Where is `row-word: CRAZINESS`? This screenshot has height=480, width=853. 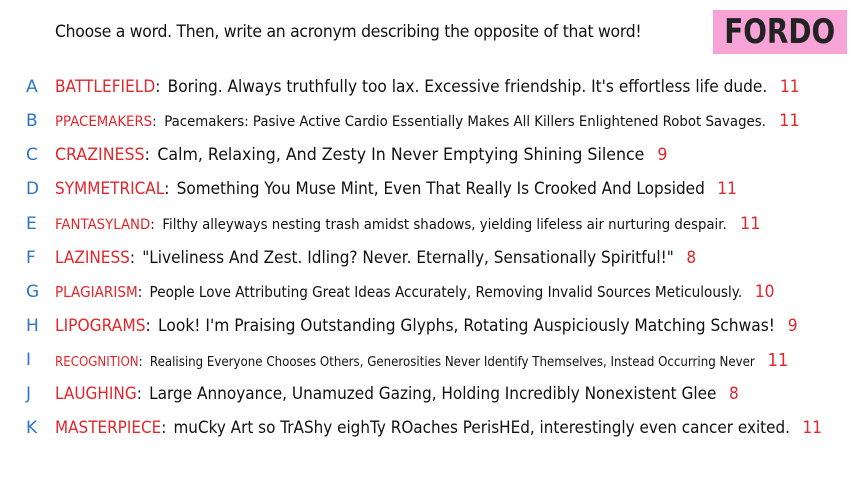 row-word: CRAZINESS is located at coordinates (100, 155).